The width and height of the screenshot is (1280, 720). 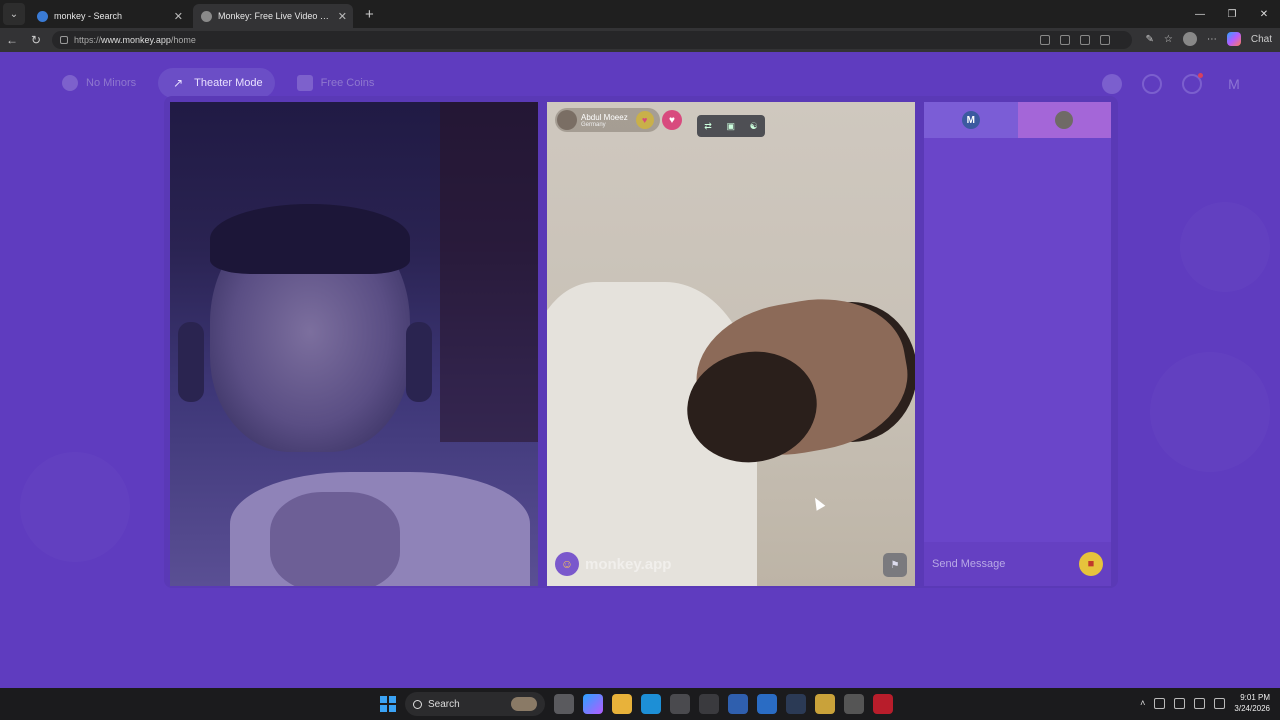 I want to click on monkey-watermark: ☺ monkey.app, so click(x=613, y=564).